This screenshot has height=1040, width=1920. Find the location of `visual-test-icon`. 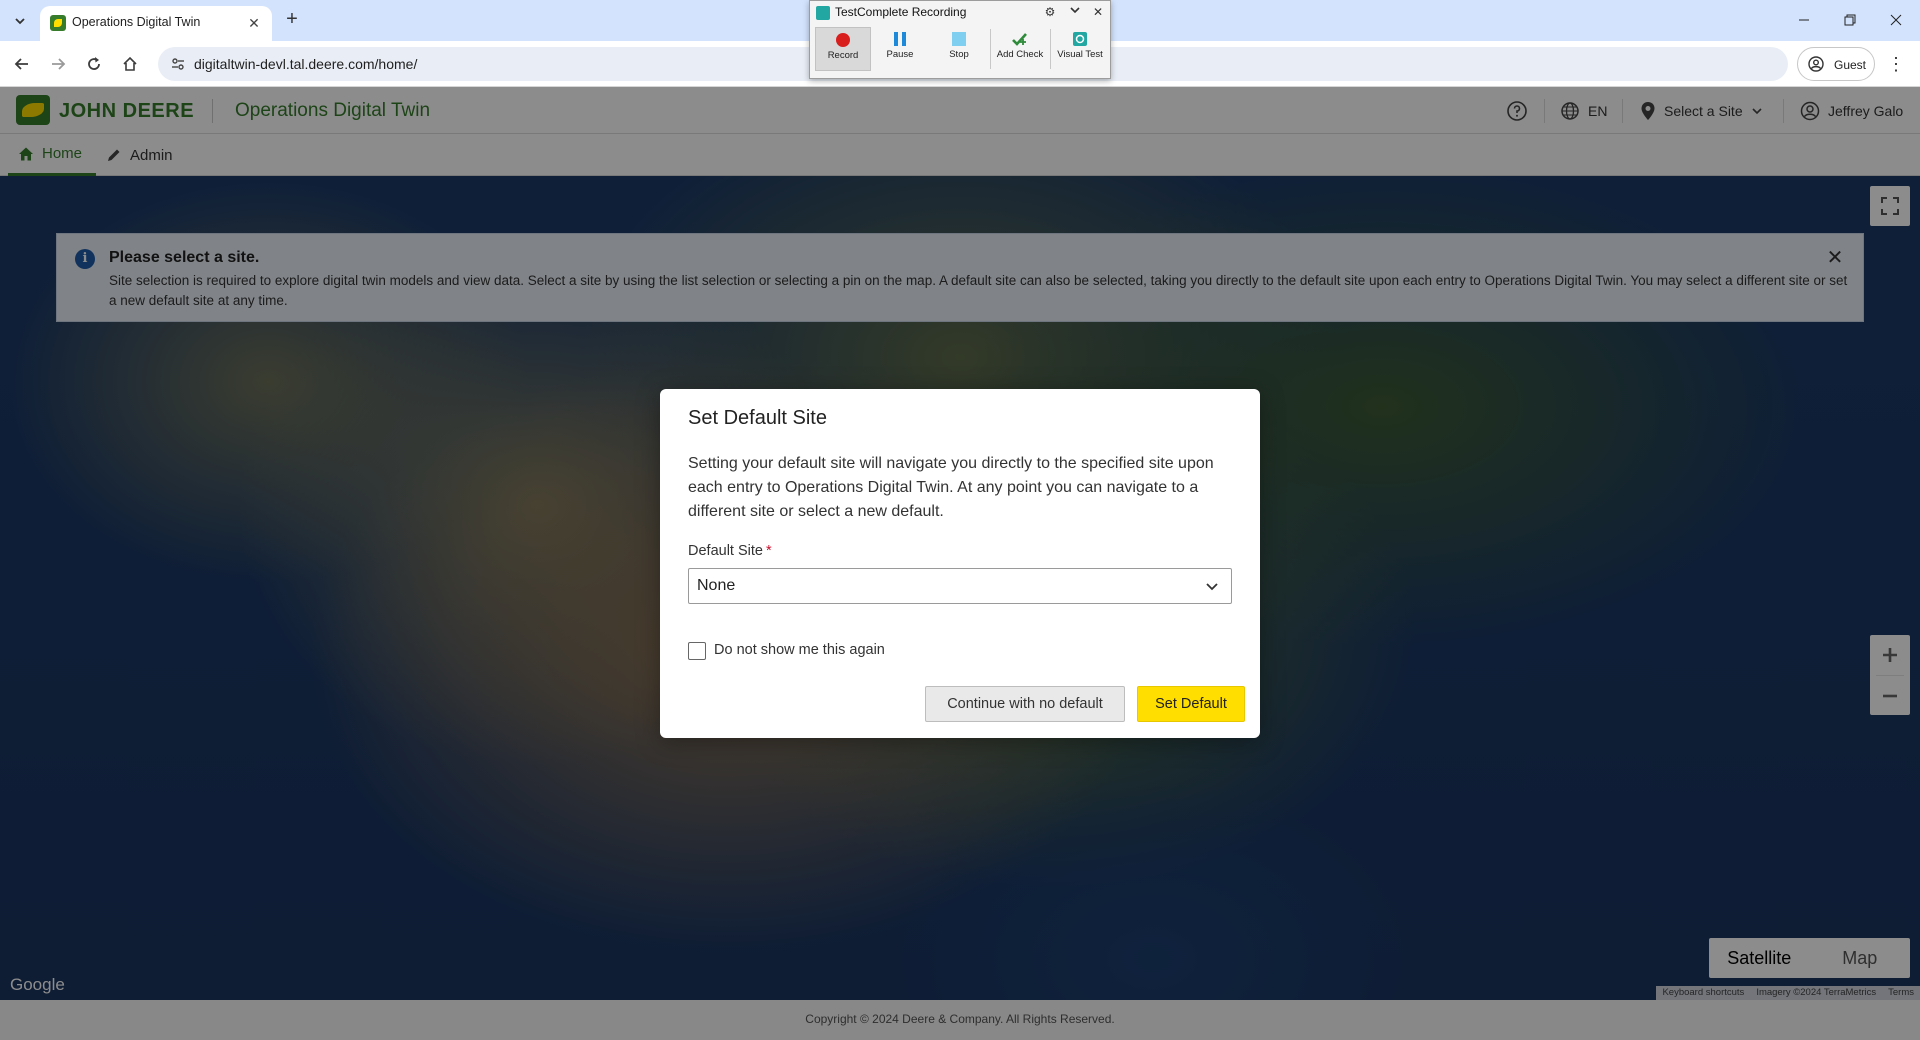

visual-test-icon is located at coordinates (1080, 39).